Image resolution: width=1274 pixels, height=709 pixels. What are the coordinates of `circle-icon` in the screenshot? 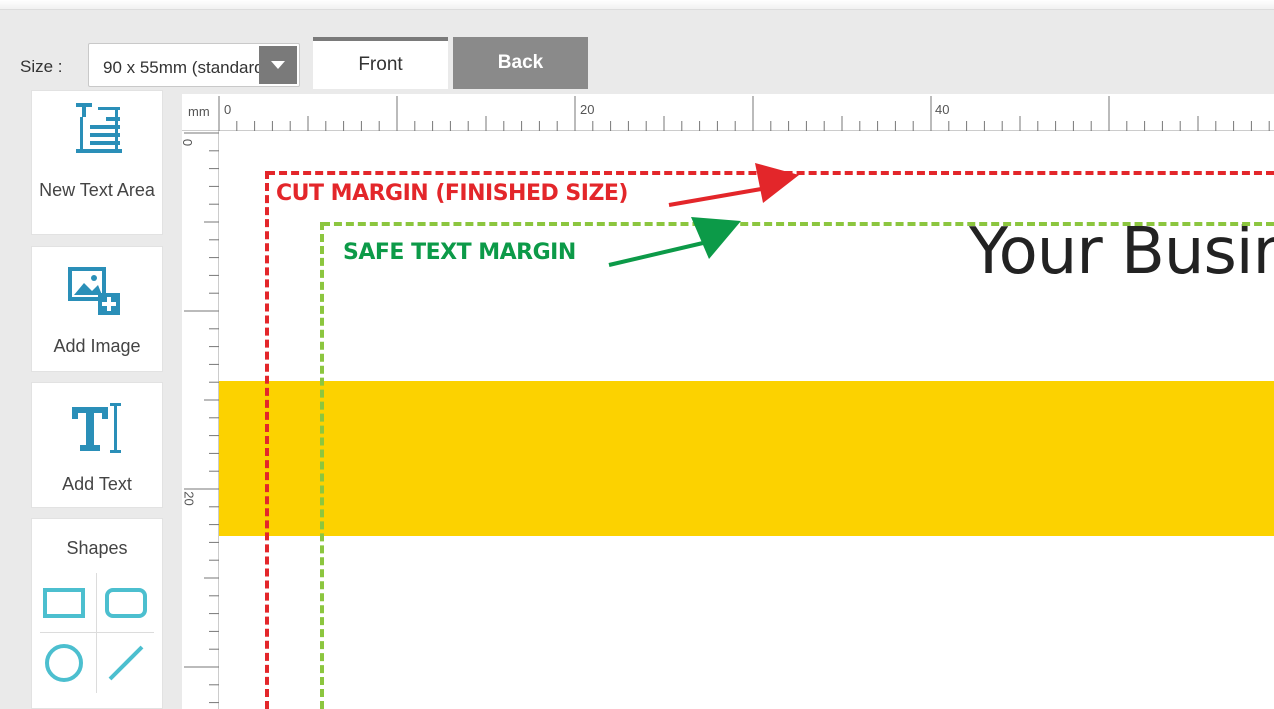 It's located at (65, 663).